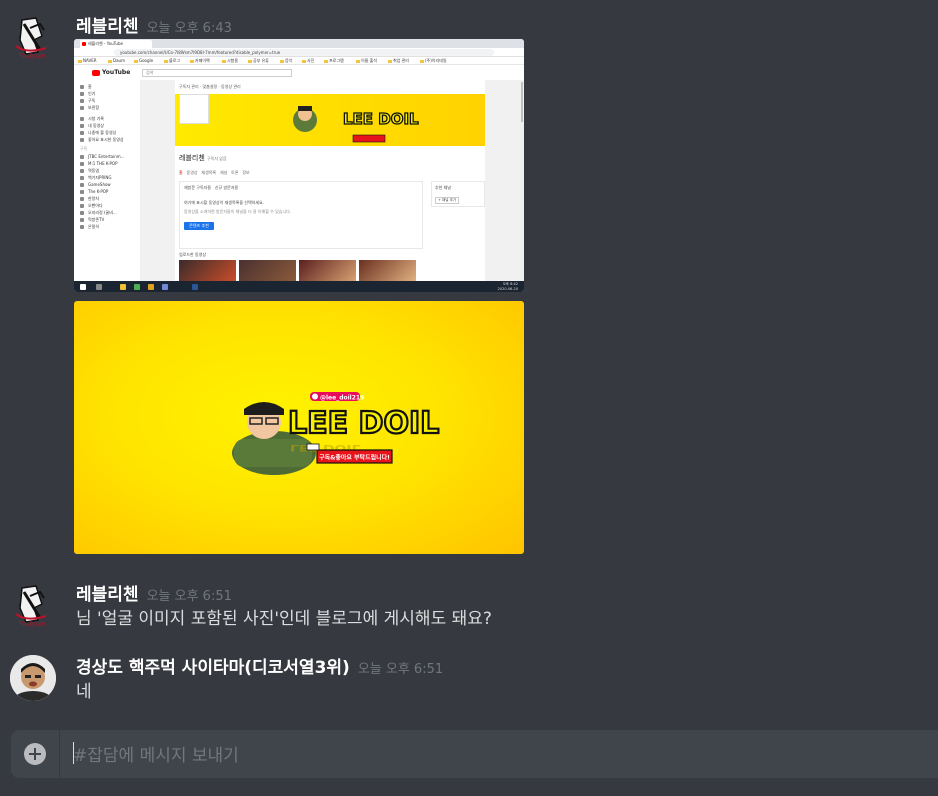  What do you see at coordinates (299, 73) in the screenshot?
I see `youtube-header: YouTube 검색` at bounding box center [299, 73].